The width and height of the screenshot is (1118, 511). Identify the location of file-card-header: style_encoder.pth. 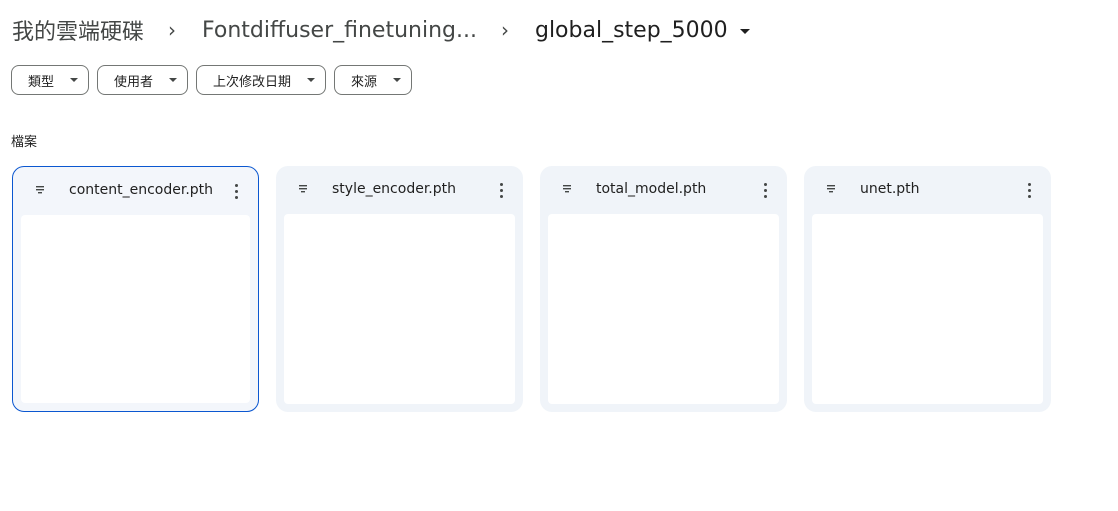
(399, 190).